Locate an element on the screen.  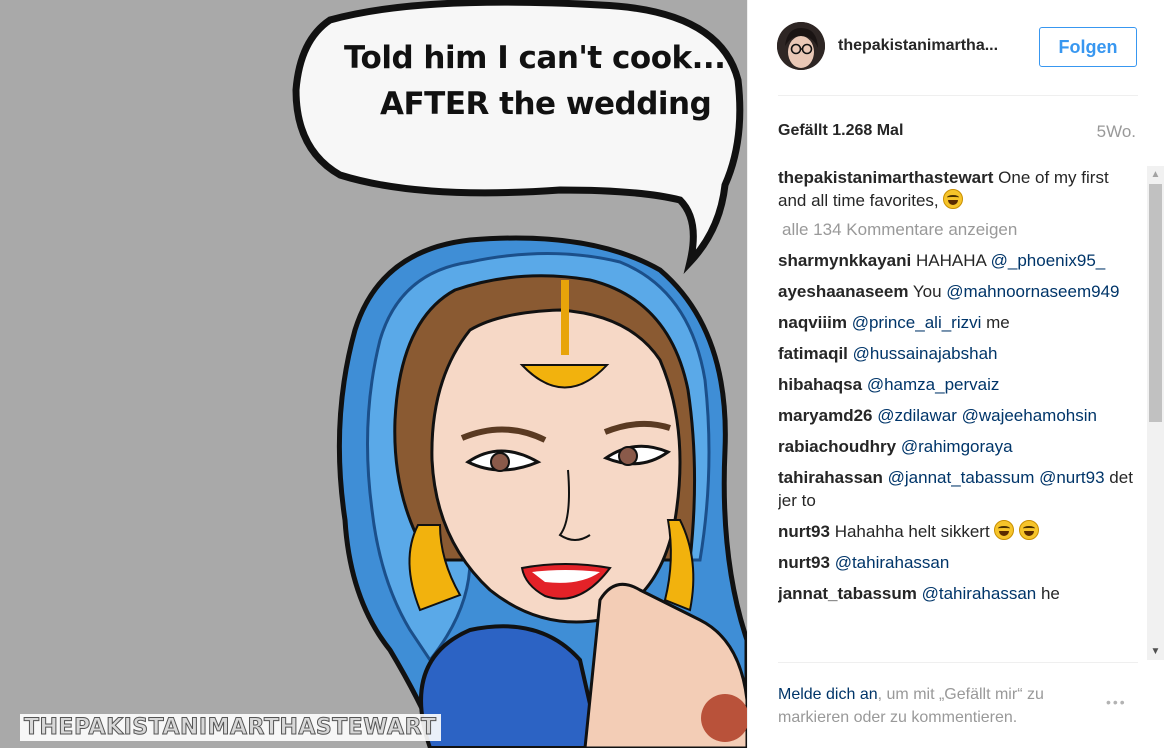
comment-text: me is located at coordinates (998, 322).